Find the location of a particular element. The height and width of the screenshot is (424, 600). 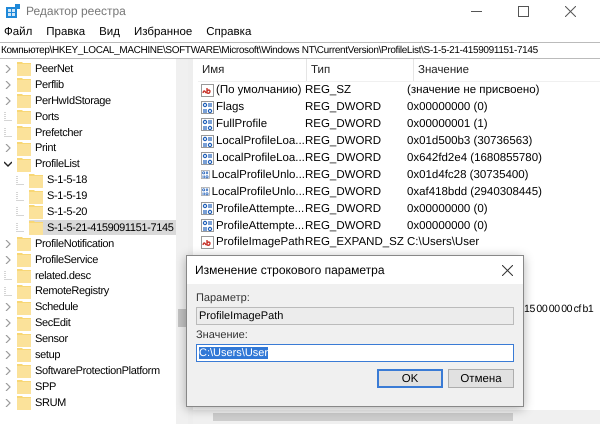

tree-item: Ports is located at coordinates (39, 116).